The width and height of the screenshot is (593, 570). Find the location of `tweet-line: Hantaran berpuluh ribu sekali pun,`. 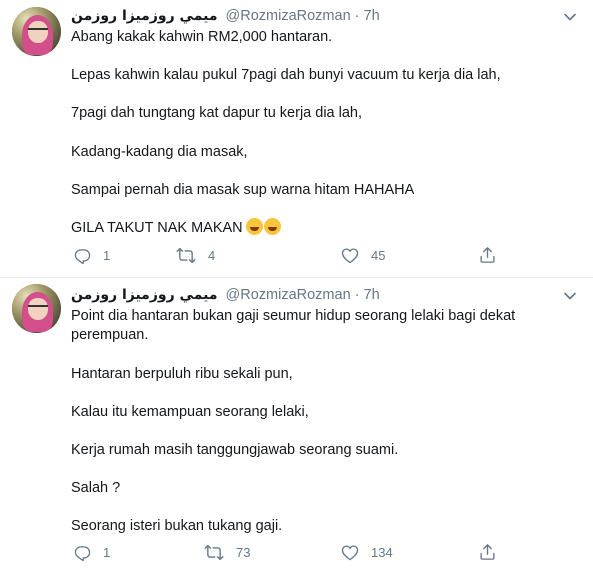

tweet-line: Hantaran berpuluh ribu sekali pun, is located at coordinates (182, 374).